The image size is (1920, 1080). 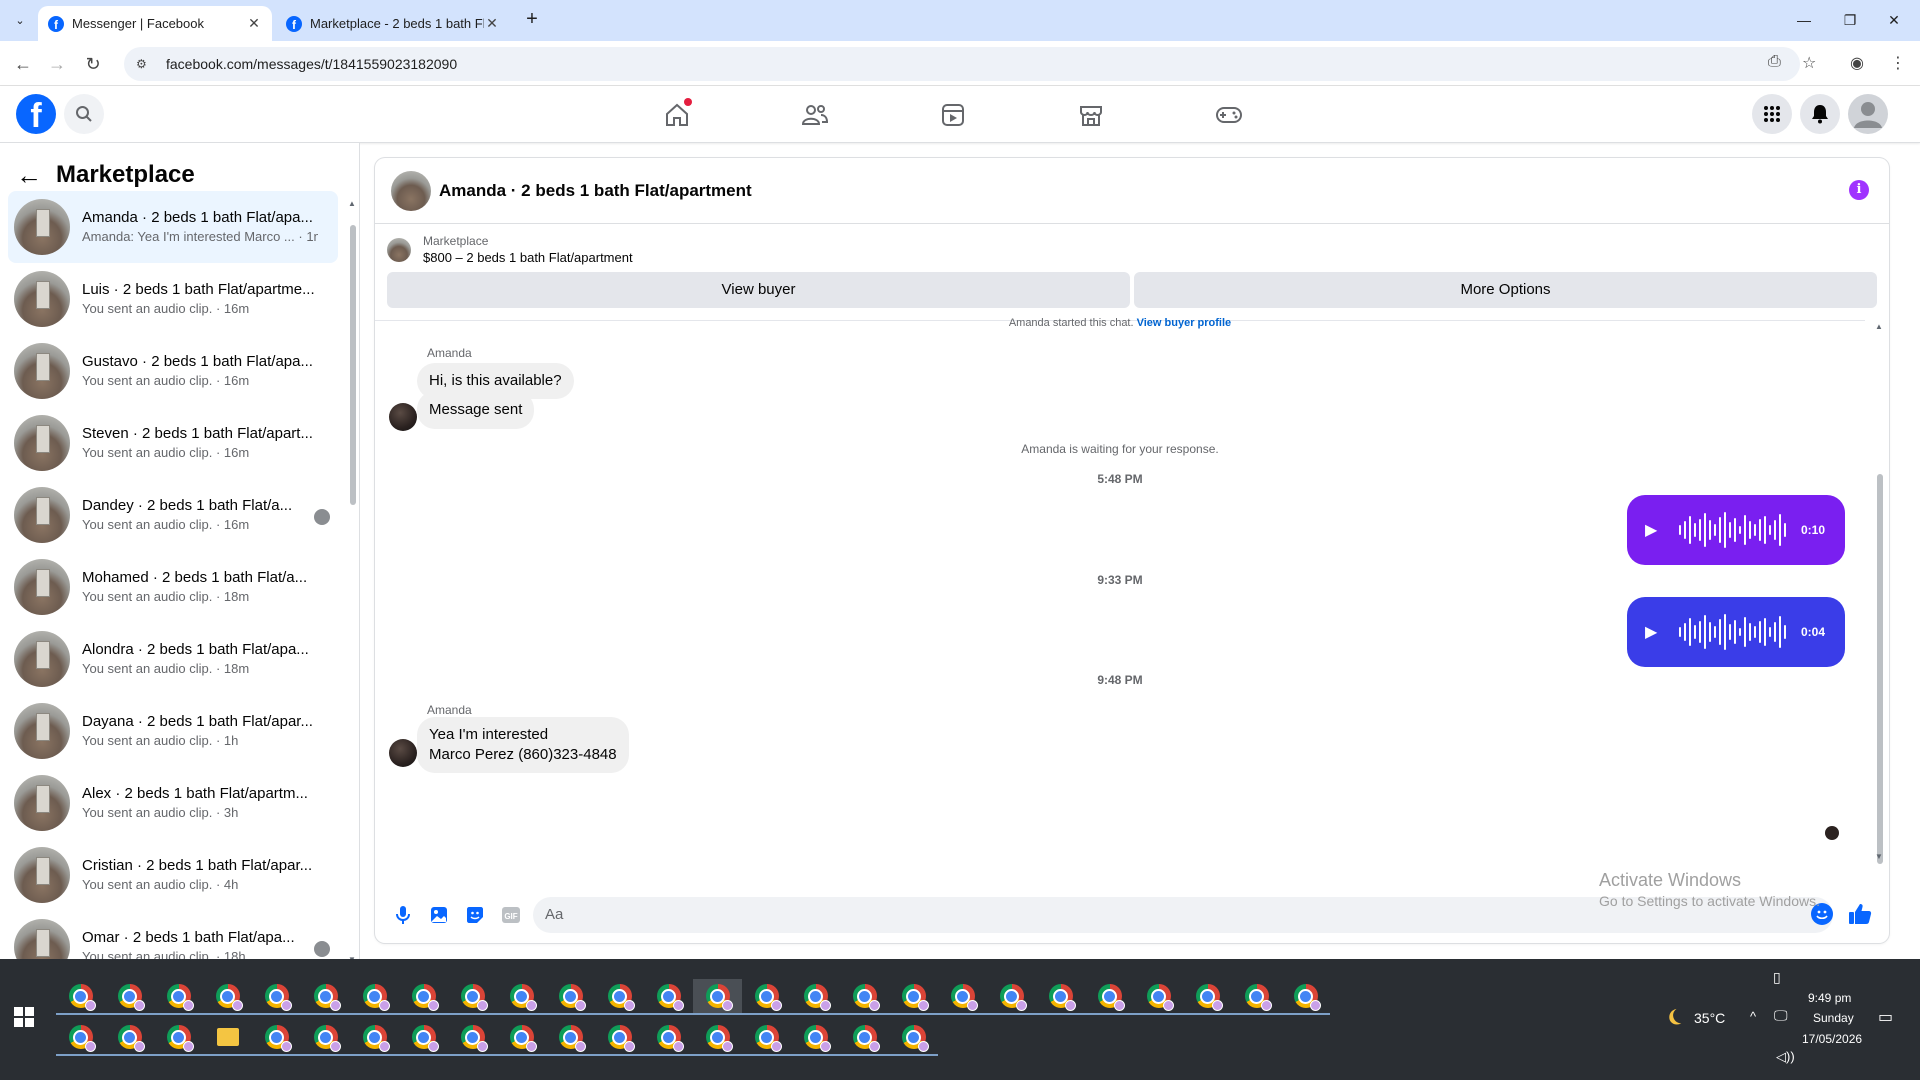 I want to click on scrollbar-thumb, so click(x=1880, y=669).